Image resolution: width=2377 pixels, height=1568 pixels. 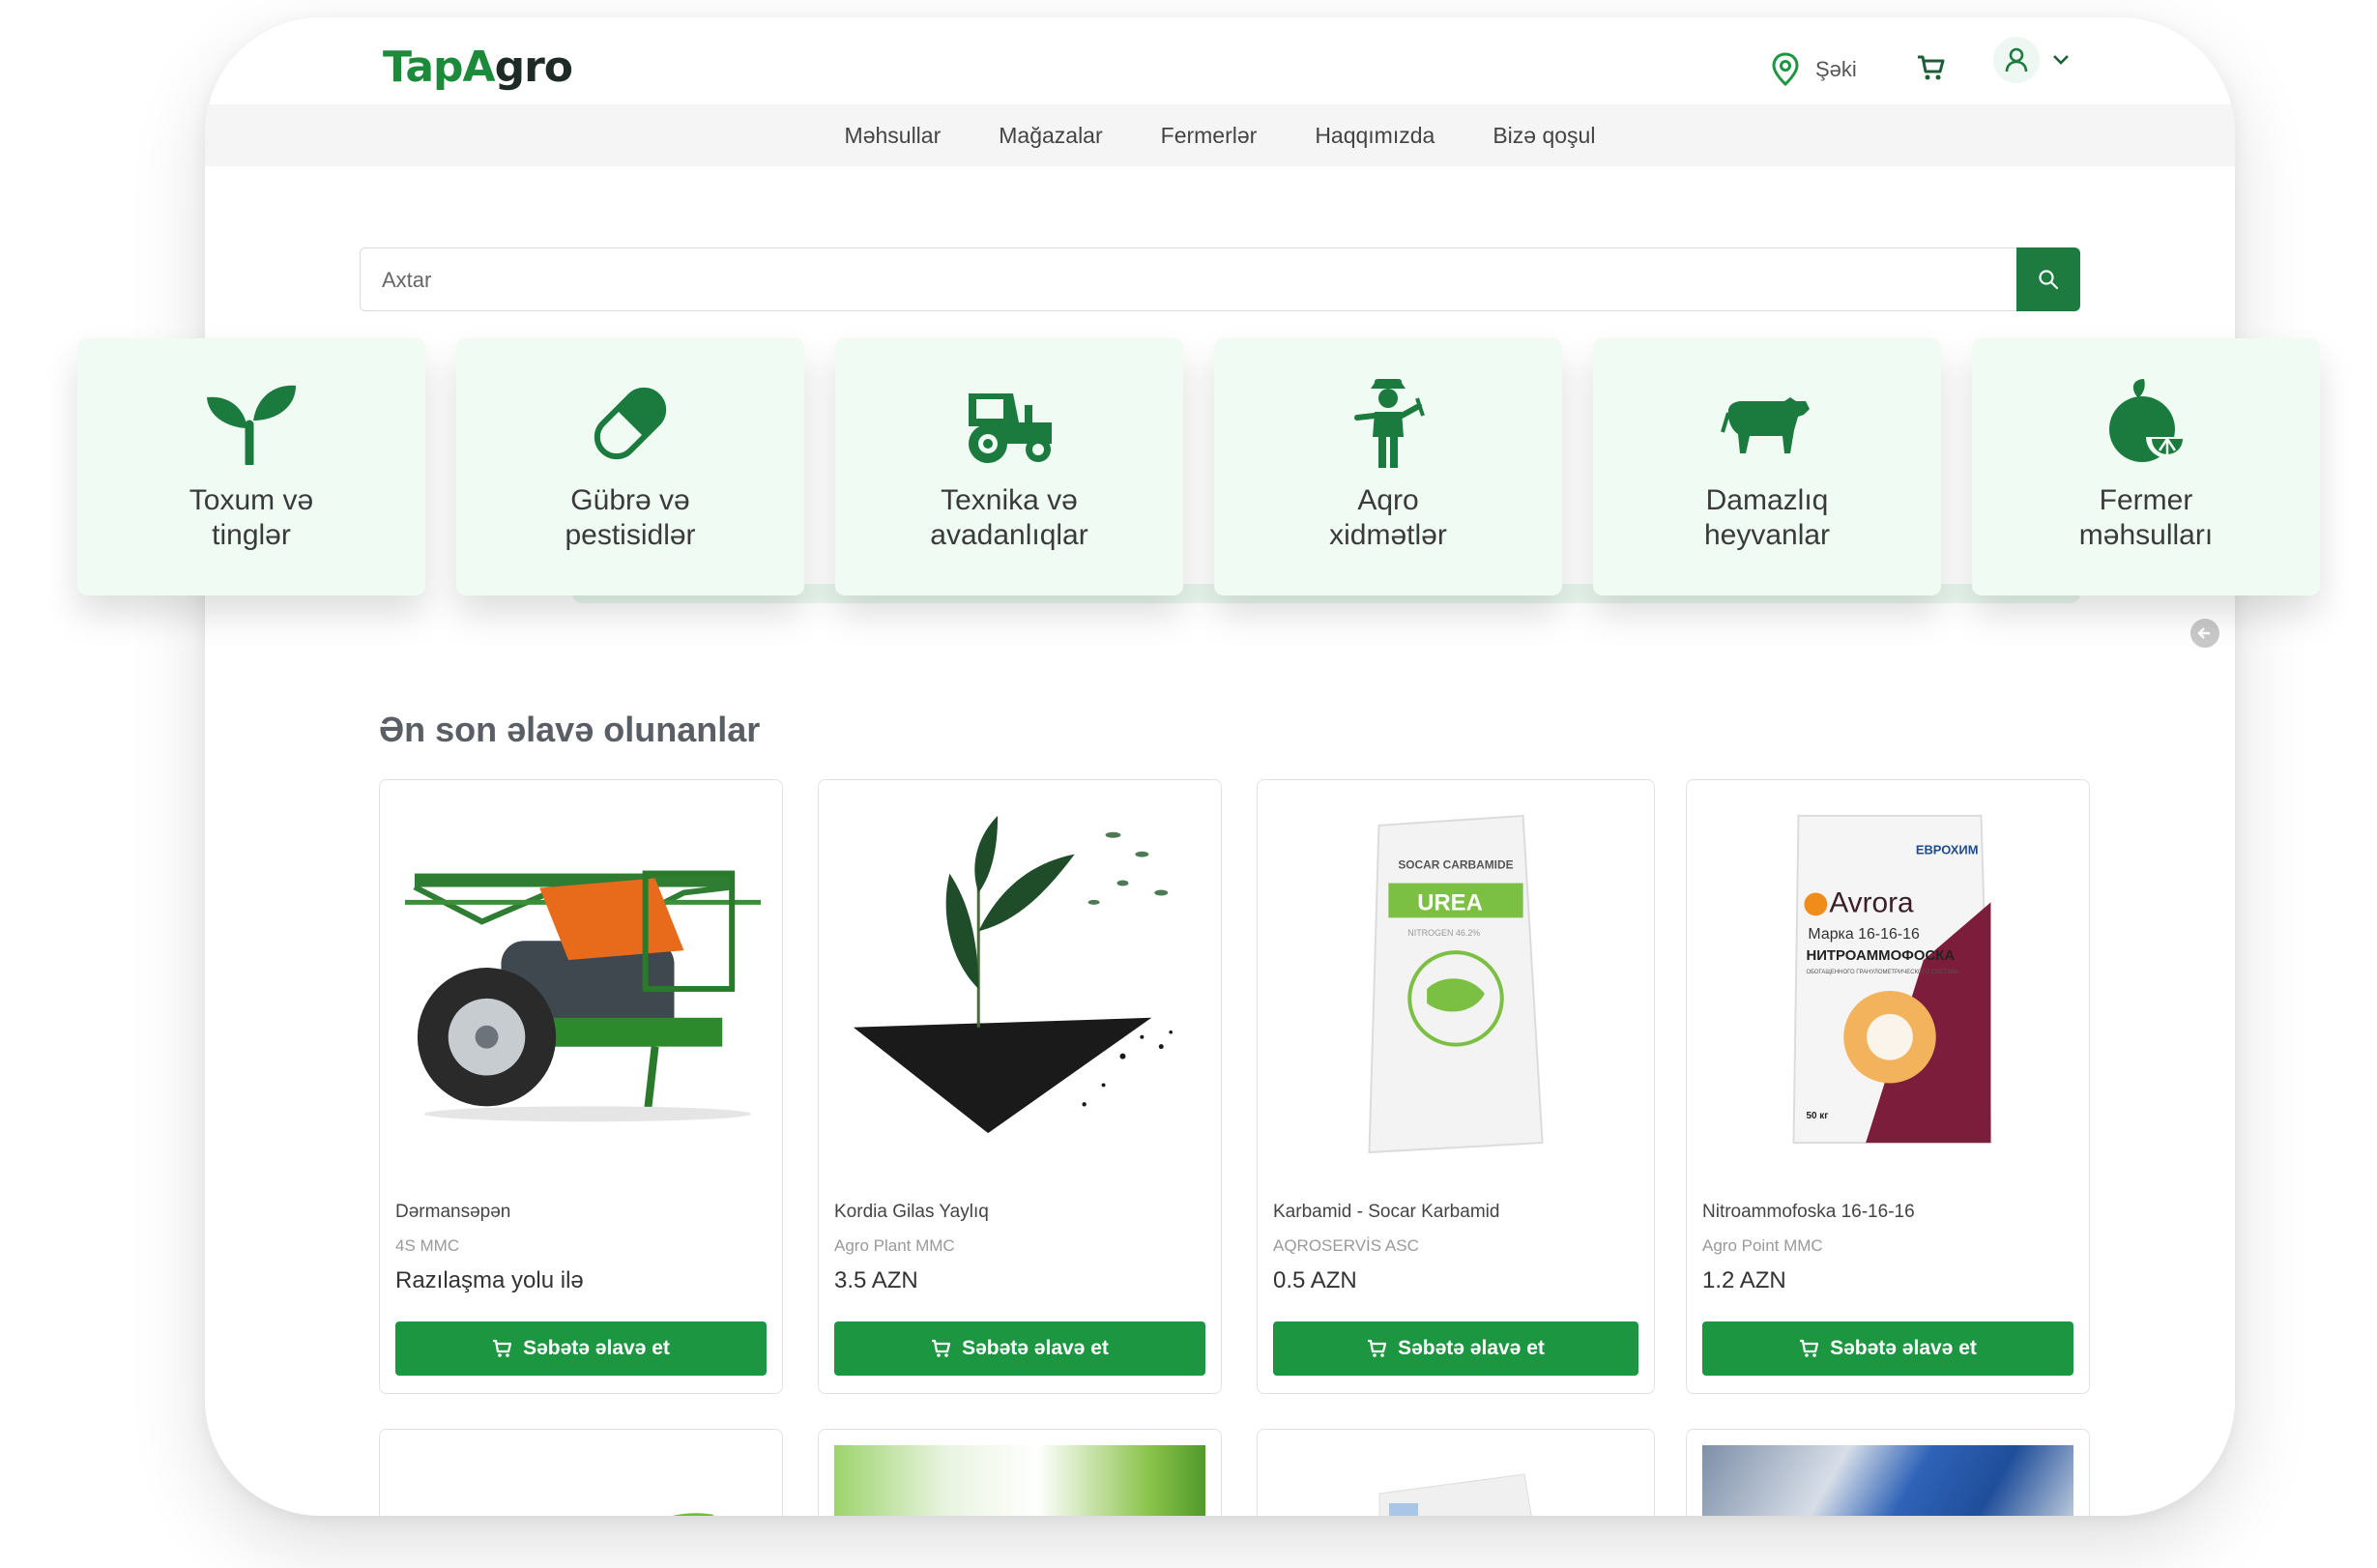 I want to click on nav-join: Bizə qoşul, so click(x=1544, y=136).